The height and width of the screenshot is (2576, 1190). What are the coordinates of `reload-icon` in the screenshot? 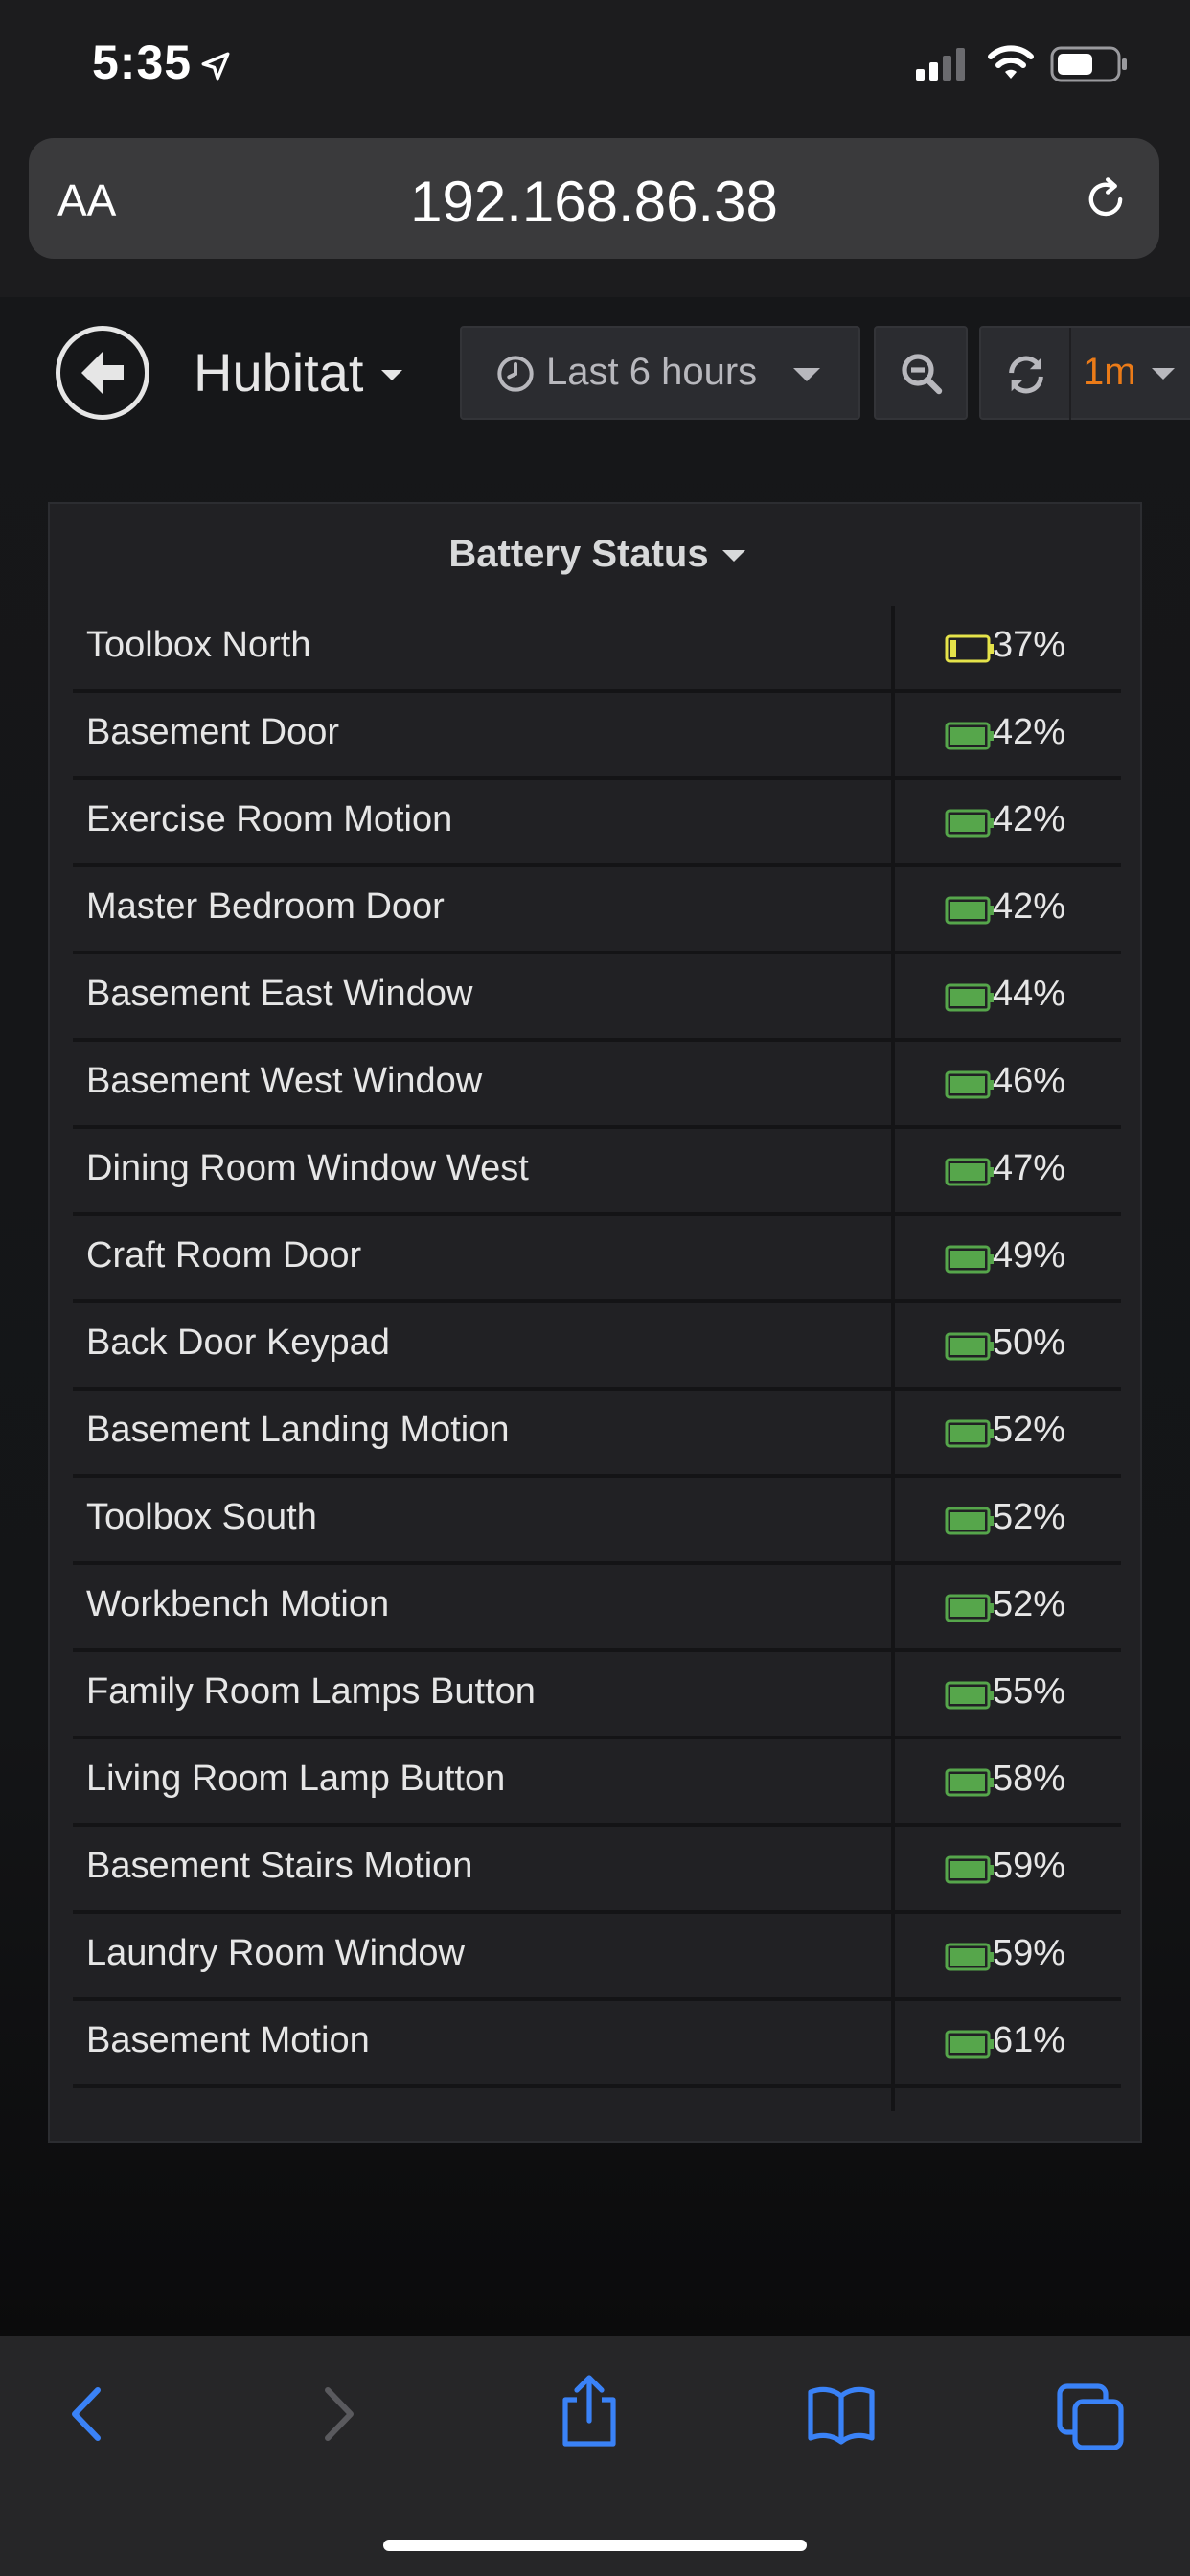 It's located at (1106, 199).